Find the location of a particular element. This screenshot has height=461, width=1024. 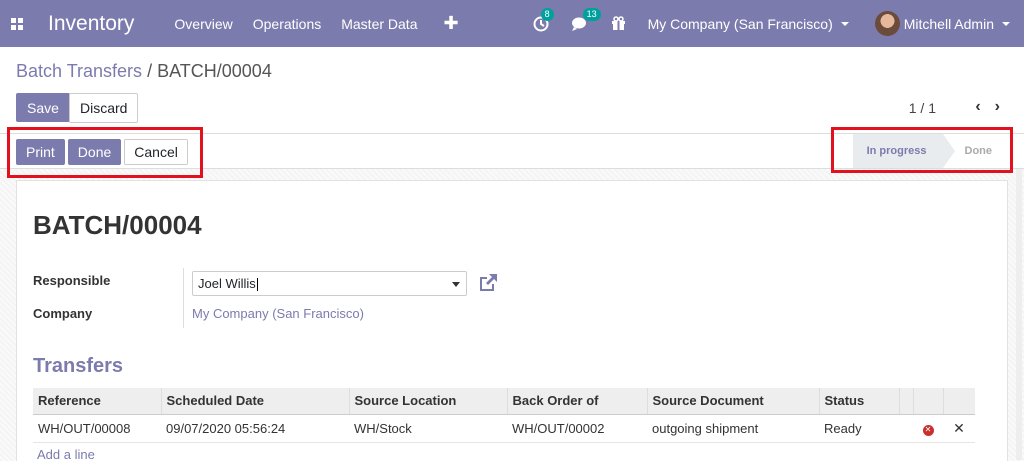

company-switcher-label: My Company (San Francisco) is located at coordinates (740, 23).